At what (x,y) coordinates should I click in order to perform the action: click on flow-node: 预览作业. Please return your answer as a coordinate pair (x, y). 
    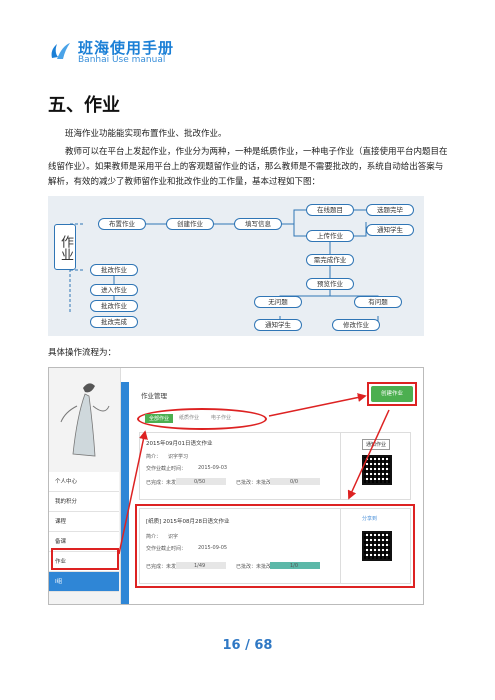
    Looking at the image, I should click on (330, 284).